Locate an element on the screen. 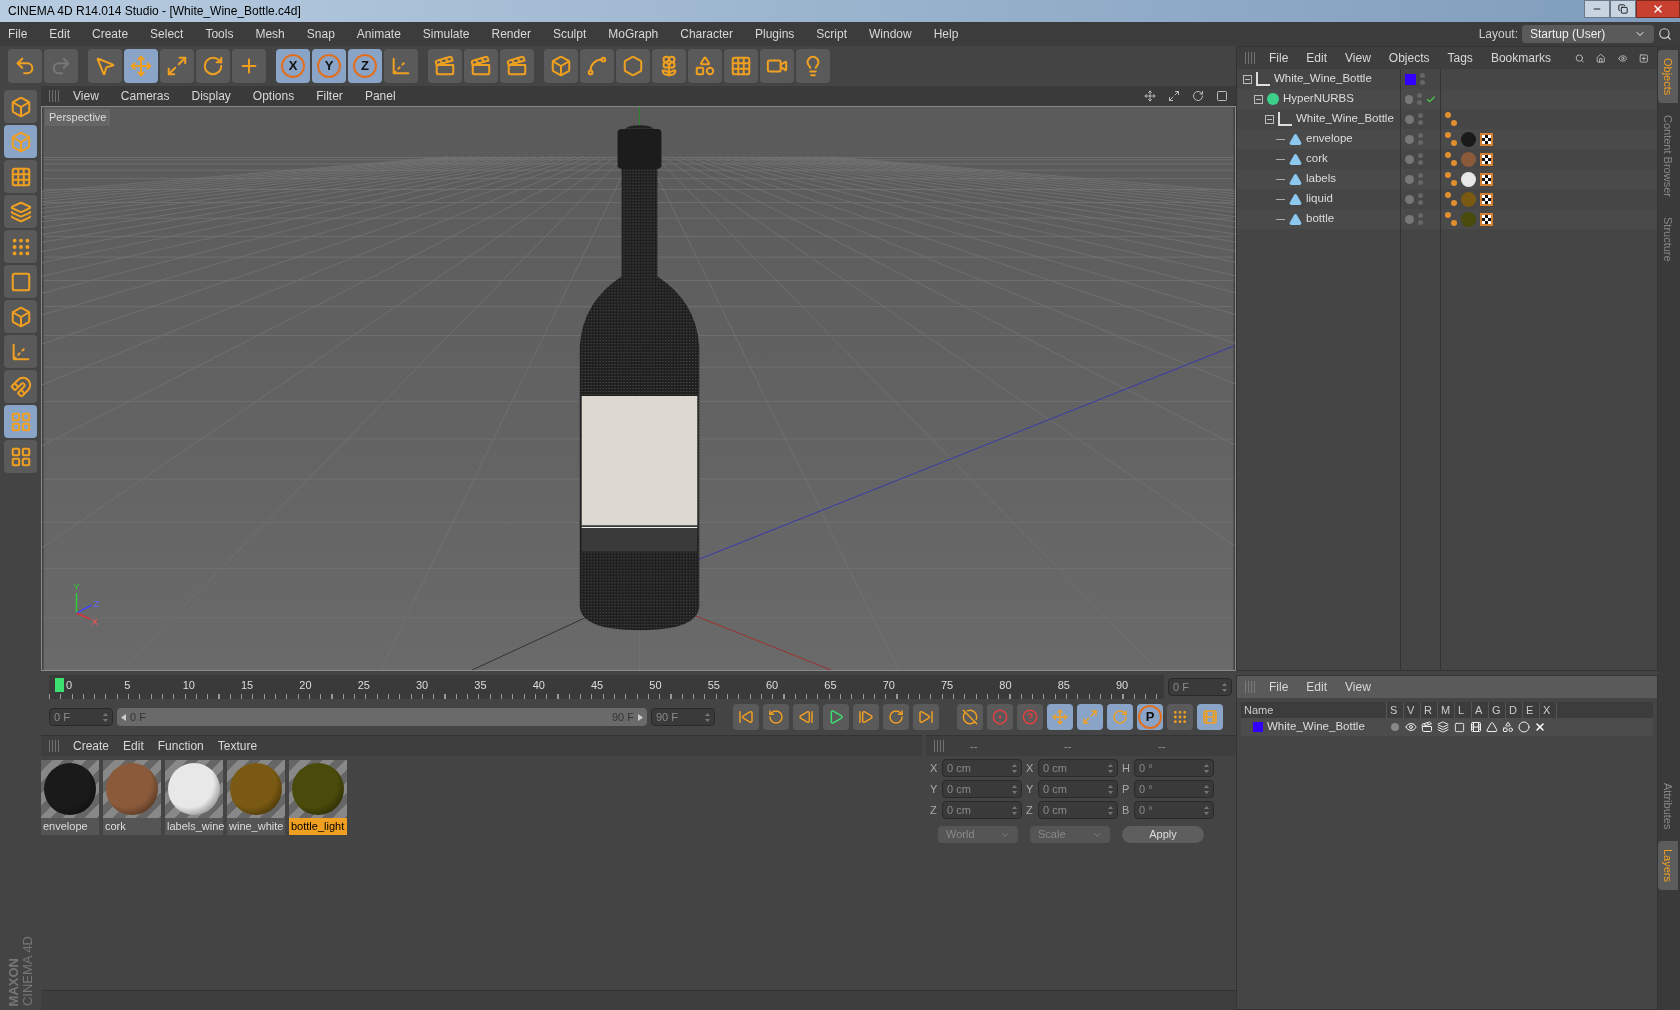 This screenshot has width=1680, height=1010. menu-item: Cameras is located at coordinates (145, 96).